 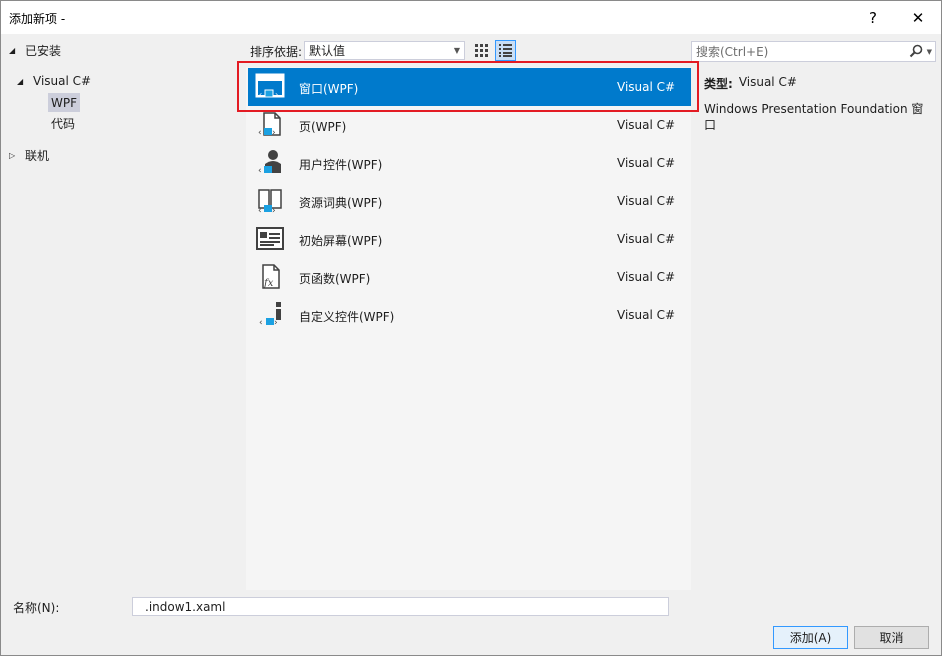 I want to click on tree-node-wpf: WPF, so click(x=64, y=102).